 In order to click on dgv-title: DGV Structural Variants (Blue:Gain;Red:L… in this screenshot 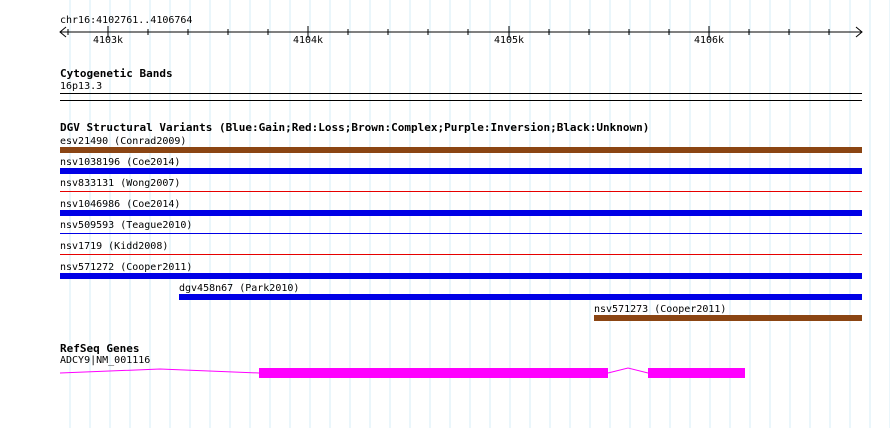, I will do `click(355, 127)`.